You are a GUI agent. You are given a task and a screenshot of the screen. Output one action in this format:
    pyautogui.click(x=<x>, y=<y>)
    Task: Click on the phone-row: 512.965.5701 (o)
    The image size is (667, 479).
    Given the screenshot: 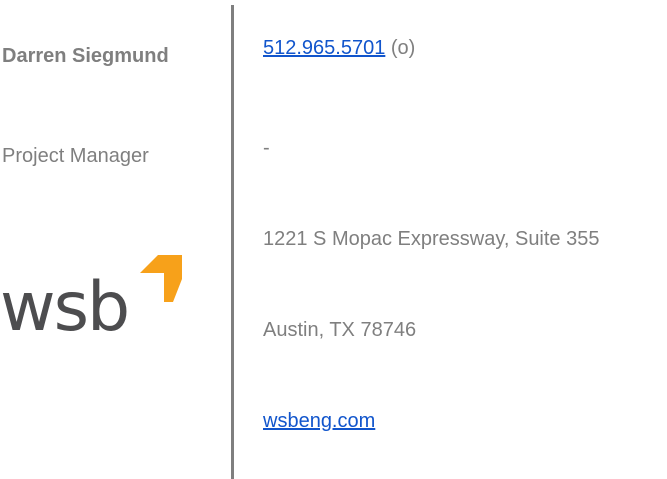 What is the action you would take?
    pyautogui.click(x=339, y=48)
    